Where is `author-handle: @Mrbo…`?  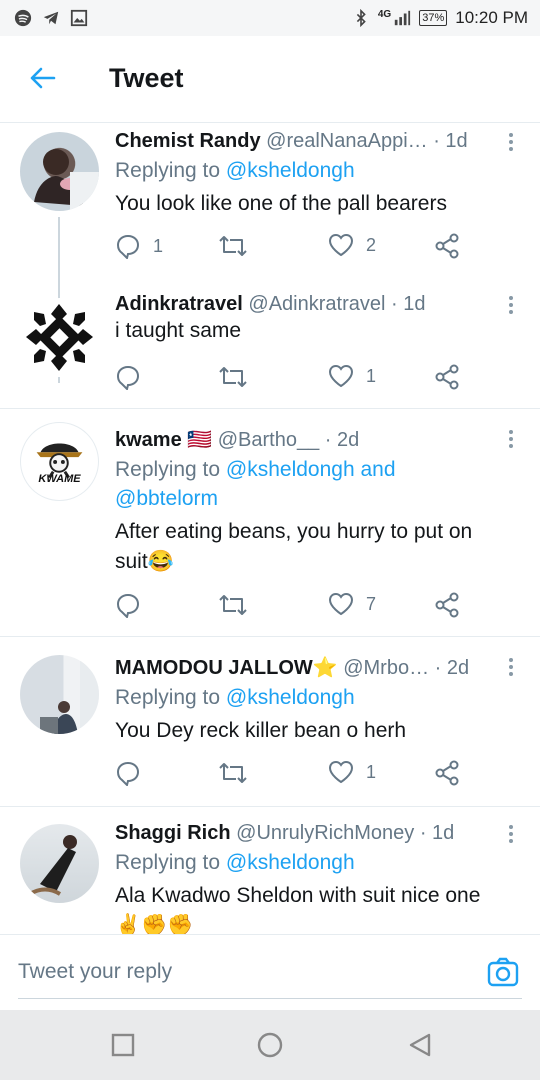
author-handle: @Mrbo… is located at coordinates (386, 668).